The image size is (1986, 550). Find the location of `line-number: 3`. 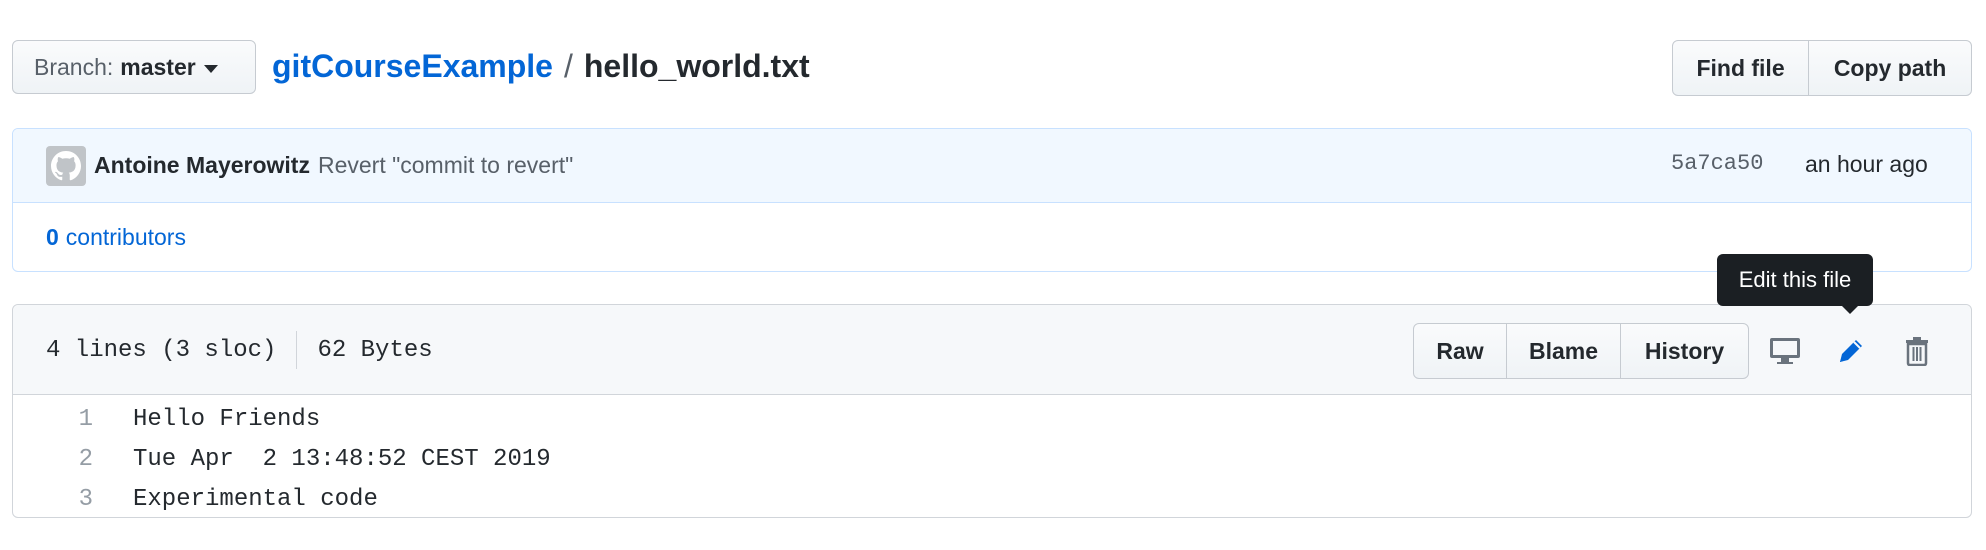

line-number: 3 is located at coordinates (53, 499).